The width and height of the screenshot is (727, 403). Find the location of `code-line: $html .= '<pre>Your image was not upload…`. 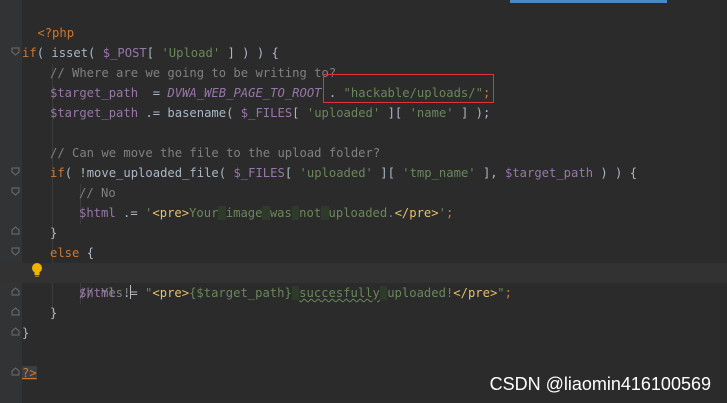

code-line: $html .= '<pre>Your image was not upload… is located at coordinates (266, 213).